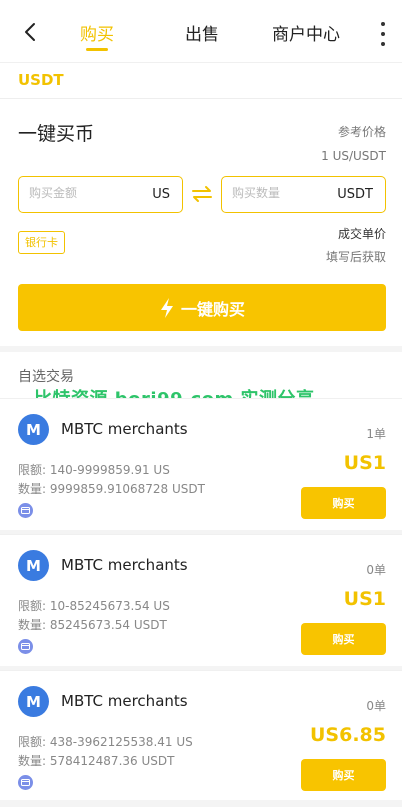  Describe the element at coordinates (376, 434) in the screenshot. I see `order-count: 1单` at that location.